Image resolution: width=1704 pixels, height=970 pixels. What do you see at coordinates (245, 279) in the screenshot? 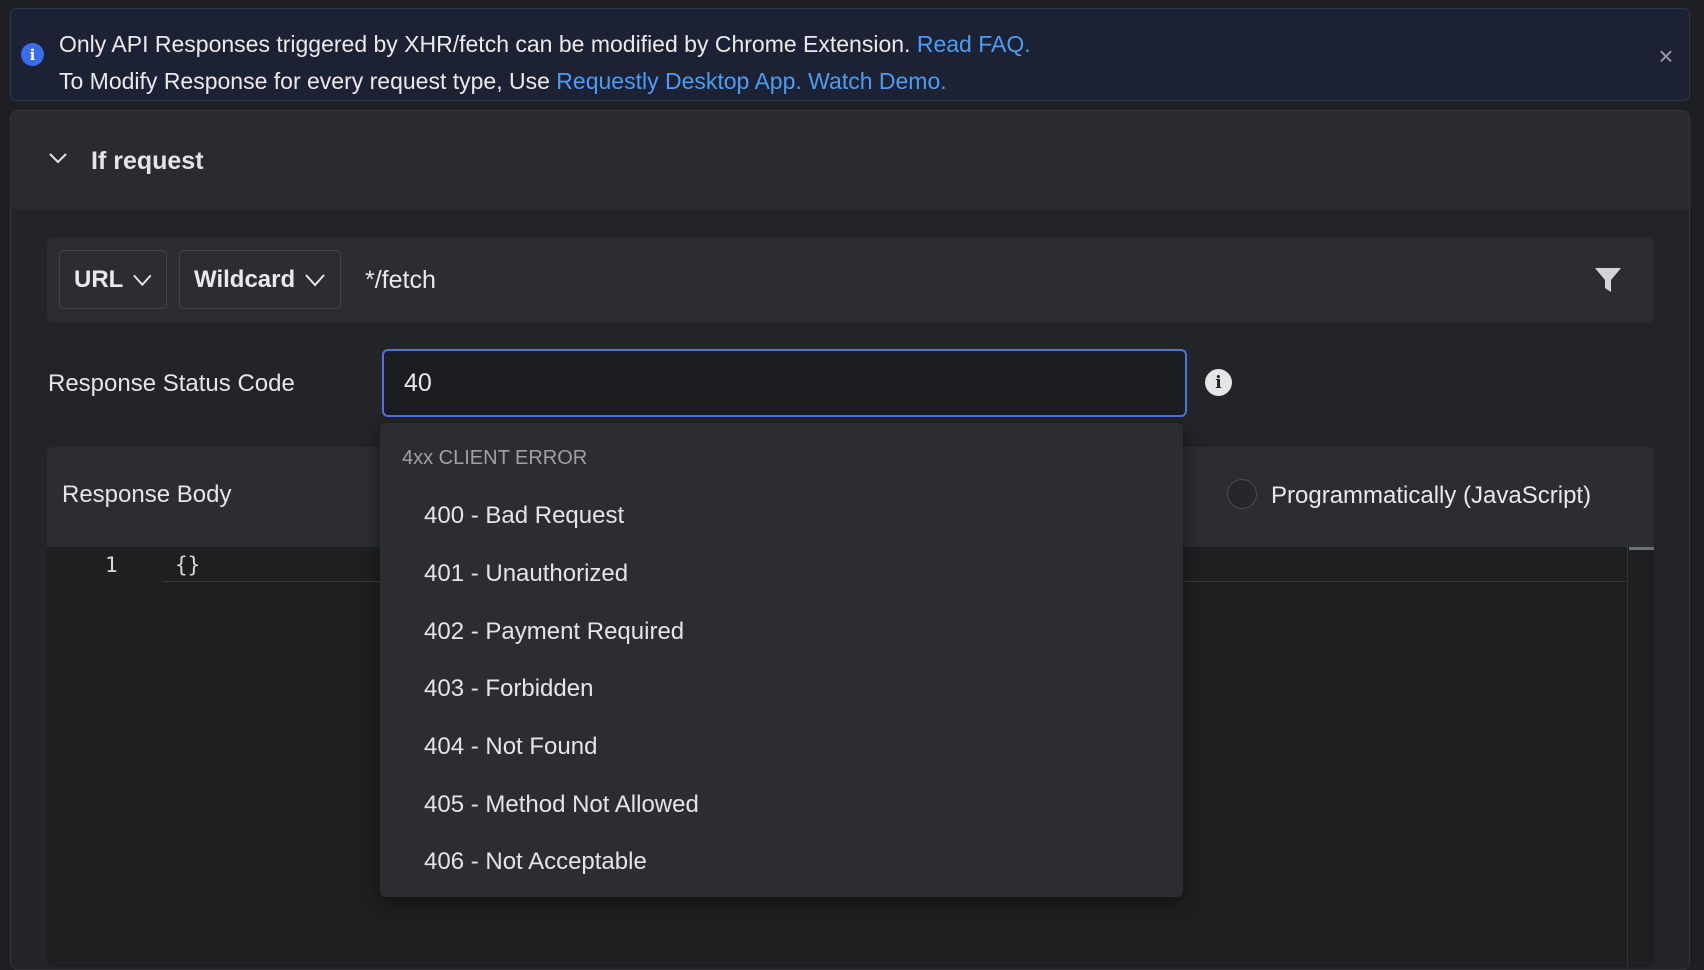
I see `operator-value: Wildcard` at bounding box center [245, 279].